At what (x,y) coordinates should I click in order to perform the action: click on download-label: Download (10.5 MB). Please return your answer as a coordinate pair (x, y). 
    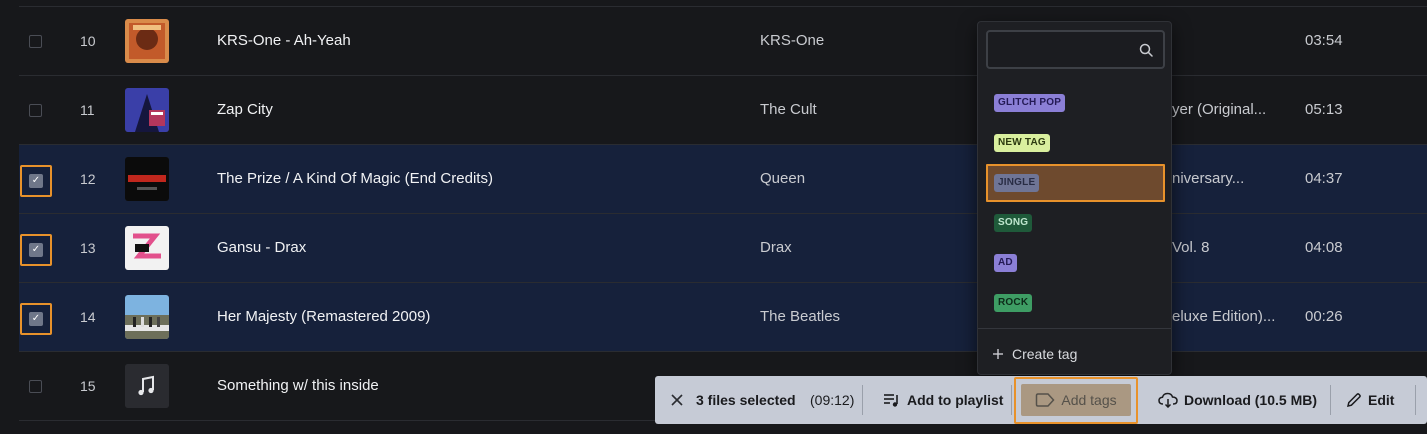
    Looking at the image, I should click on (1251, 400).